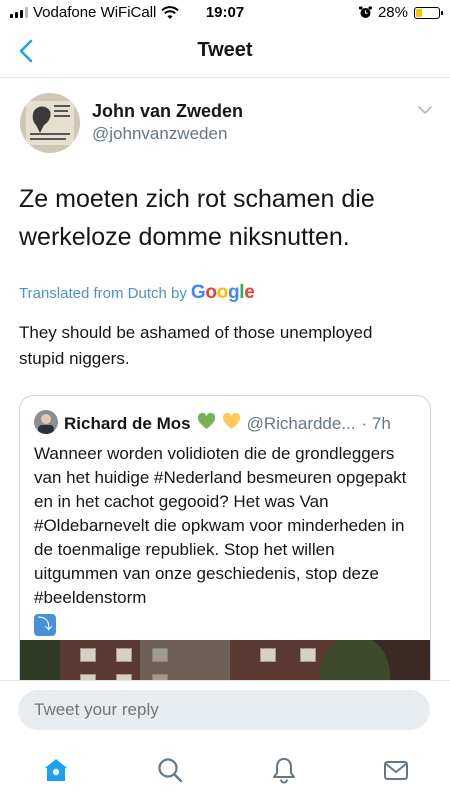 The image size is (450, 800). I want to click on chevron-down-icon, so click(425, 110).